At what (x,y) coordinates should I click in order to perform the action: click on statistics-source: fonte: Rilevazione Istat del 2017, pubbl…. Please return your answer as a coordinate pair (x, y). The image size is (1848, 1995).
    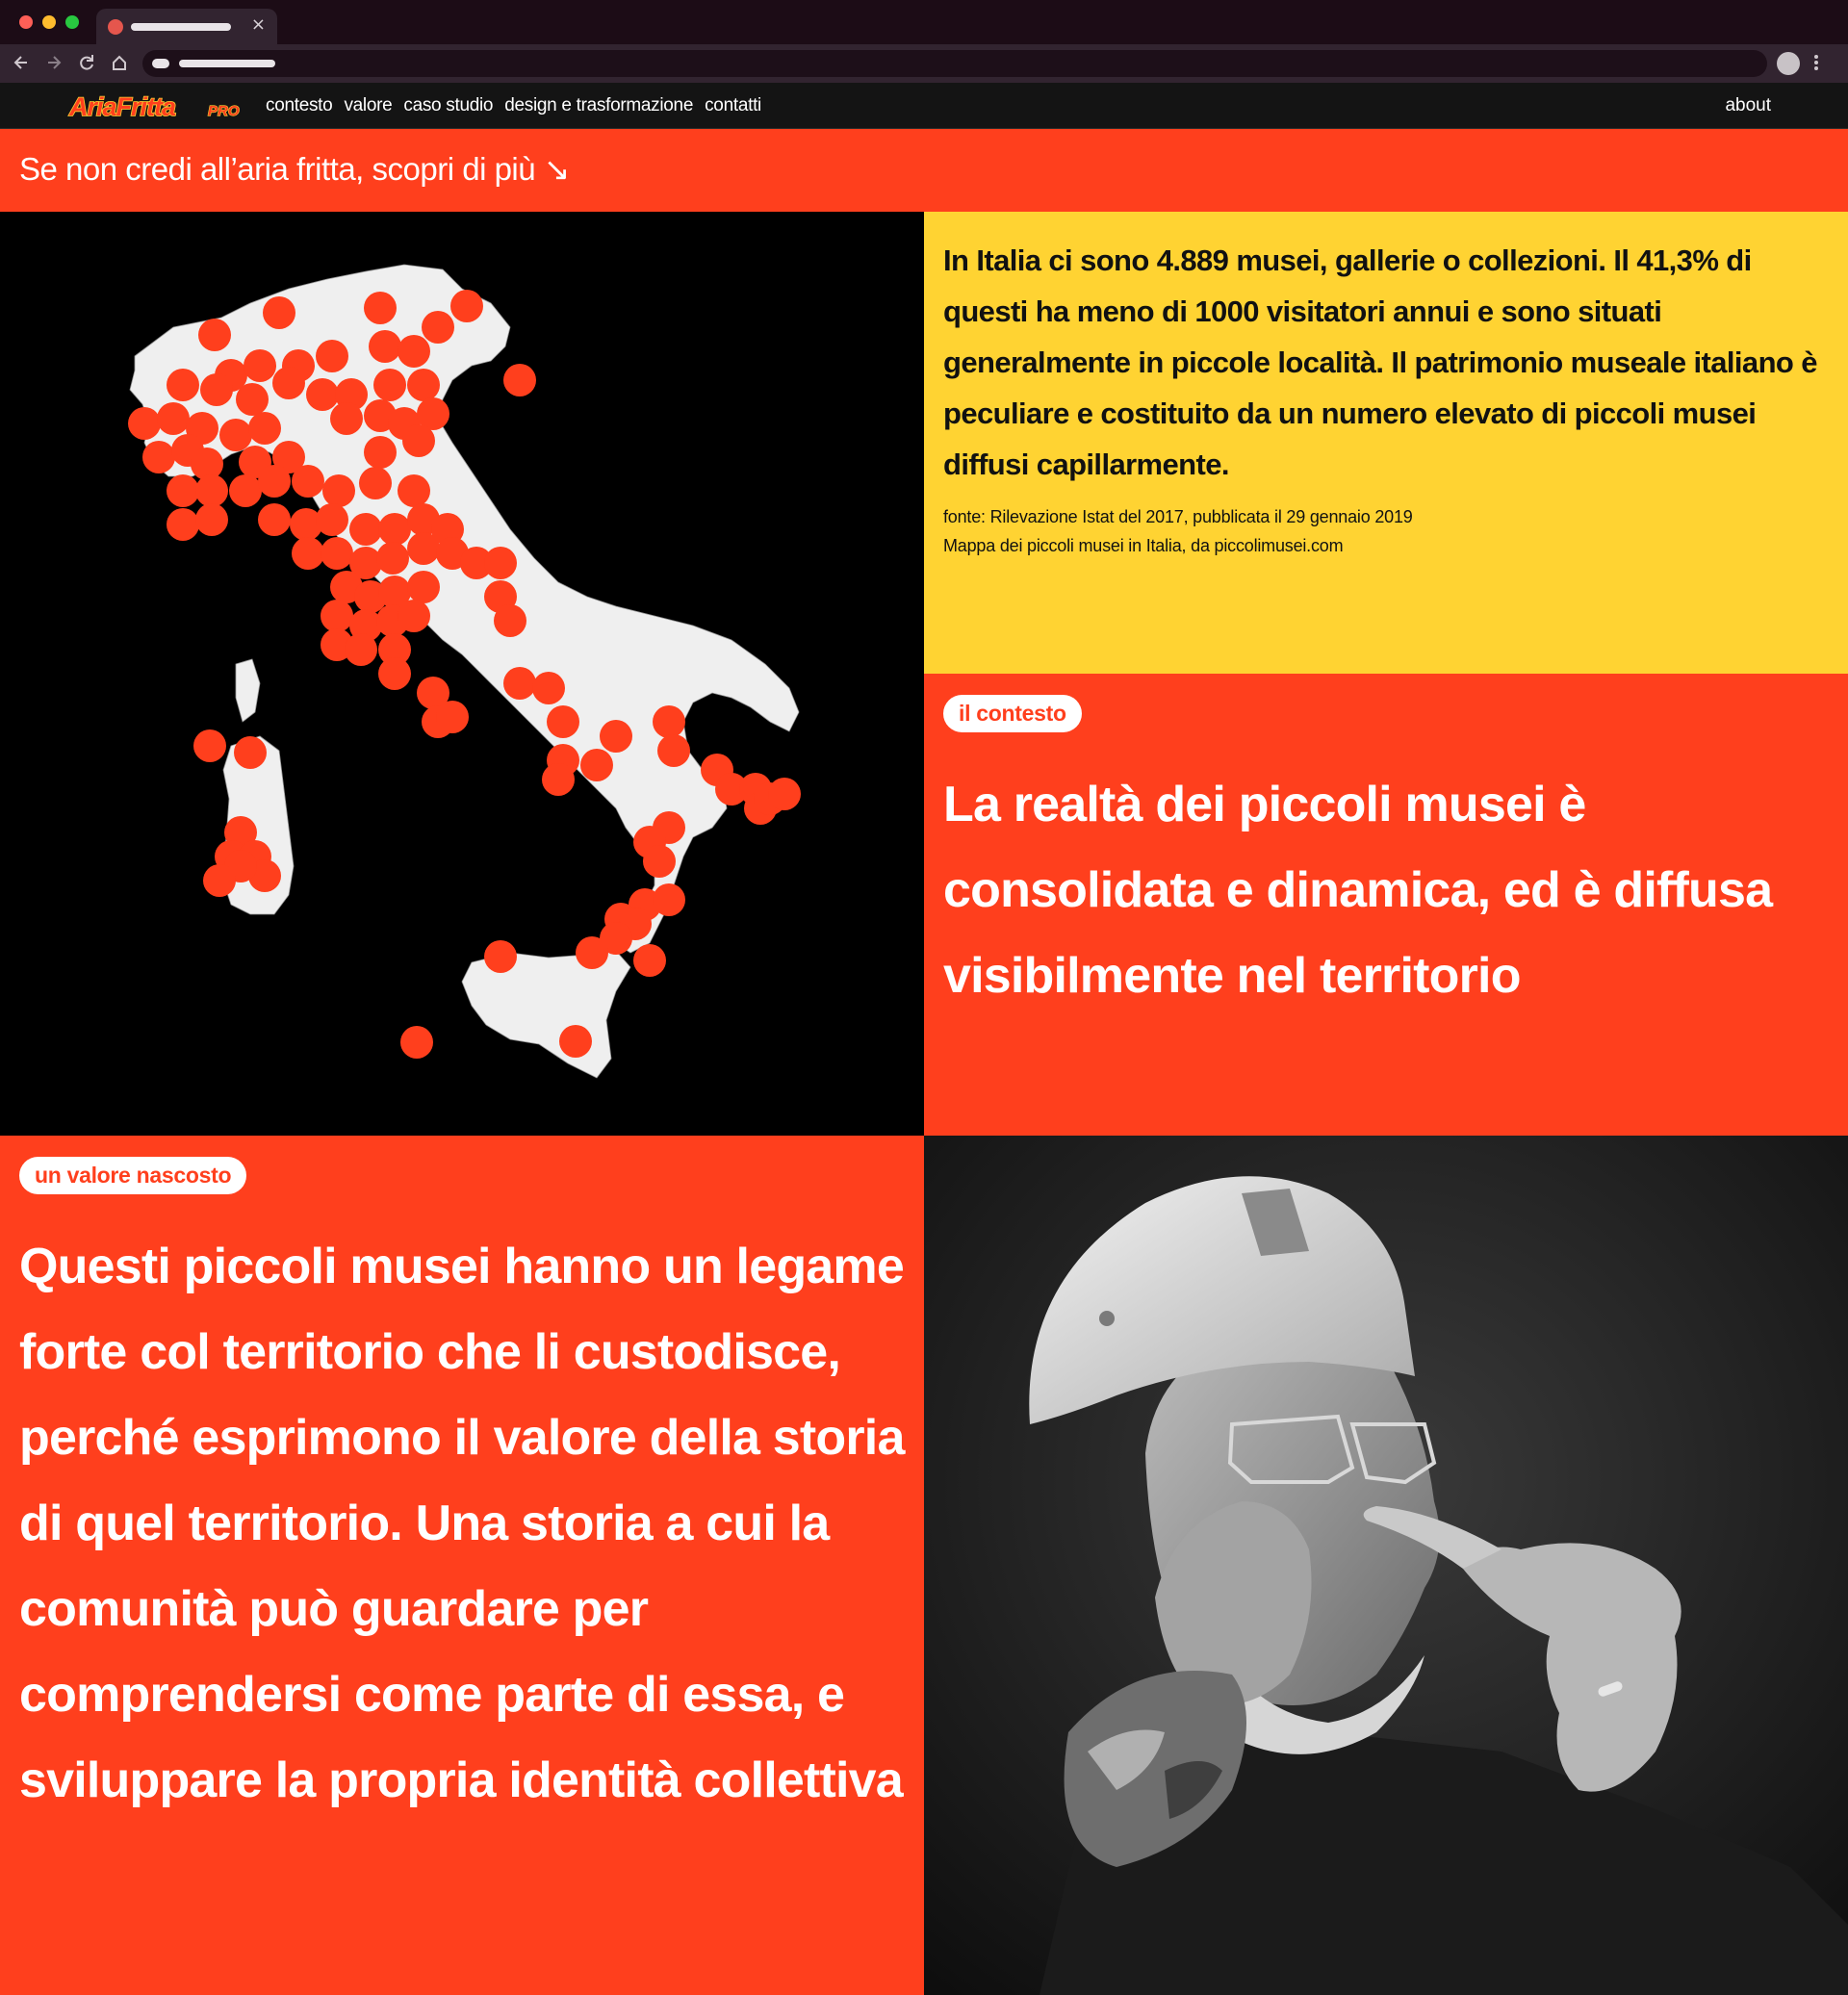
    Looking at the image, I should click on (1386, 531).